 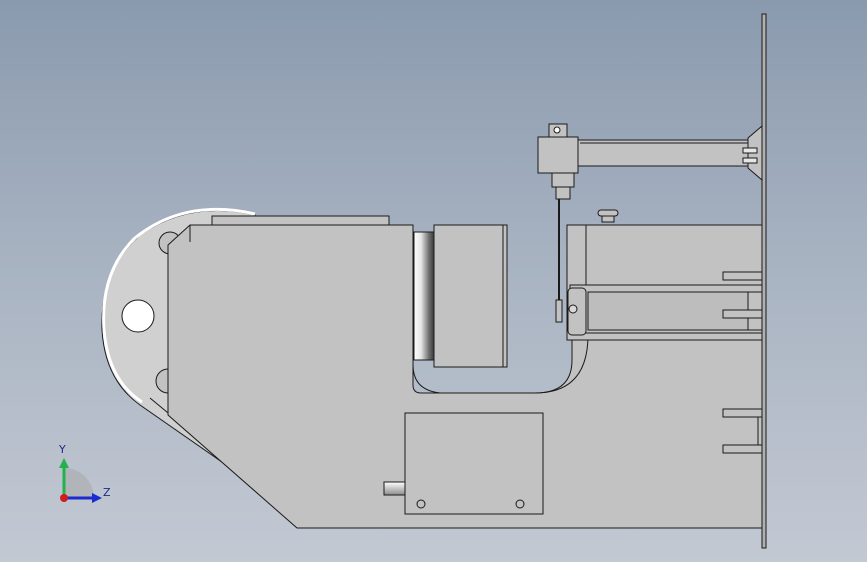 I want to click on back-mounting-plate, so click(x=764, y=281).